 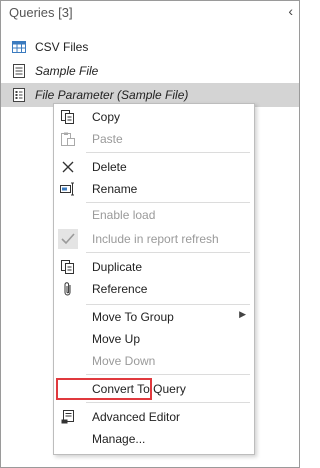 I want to click on paperclip-icon, so click(x=68, y=289).